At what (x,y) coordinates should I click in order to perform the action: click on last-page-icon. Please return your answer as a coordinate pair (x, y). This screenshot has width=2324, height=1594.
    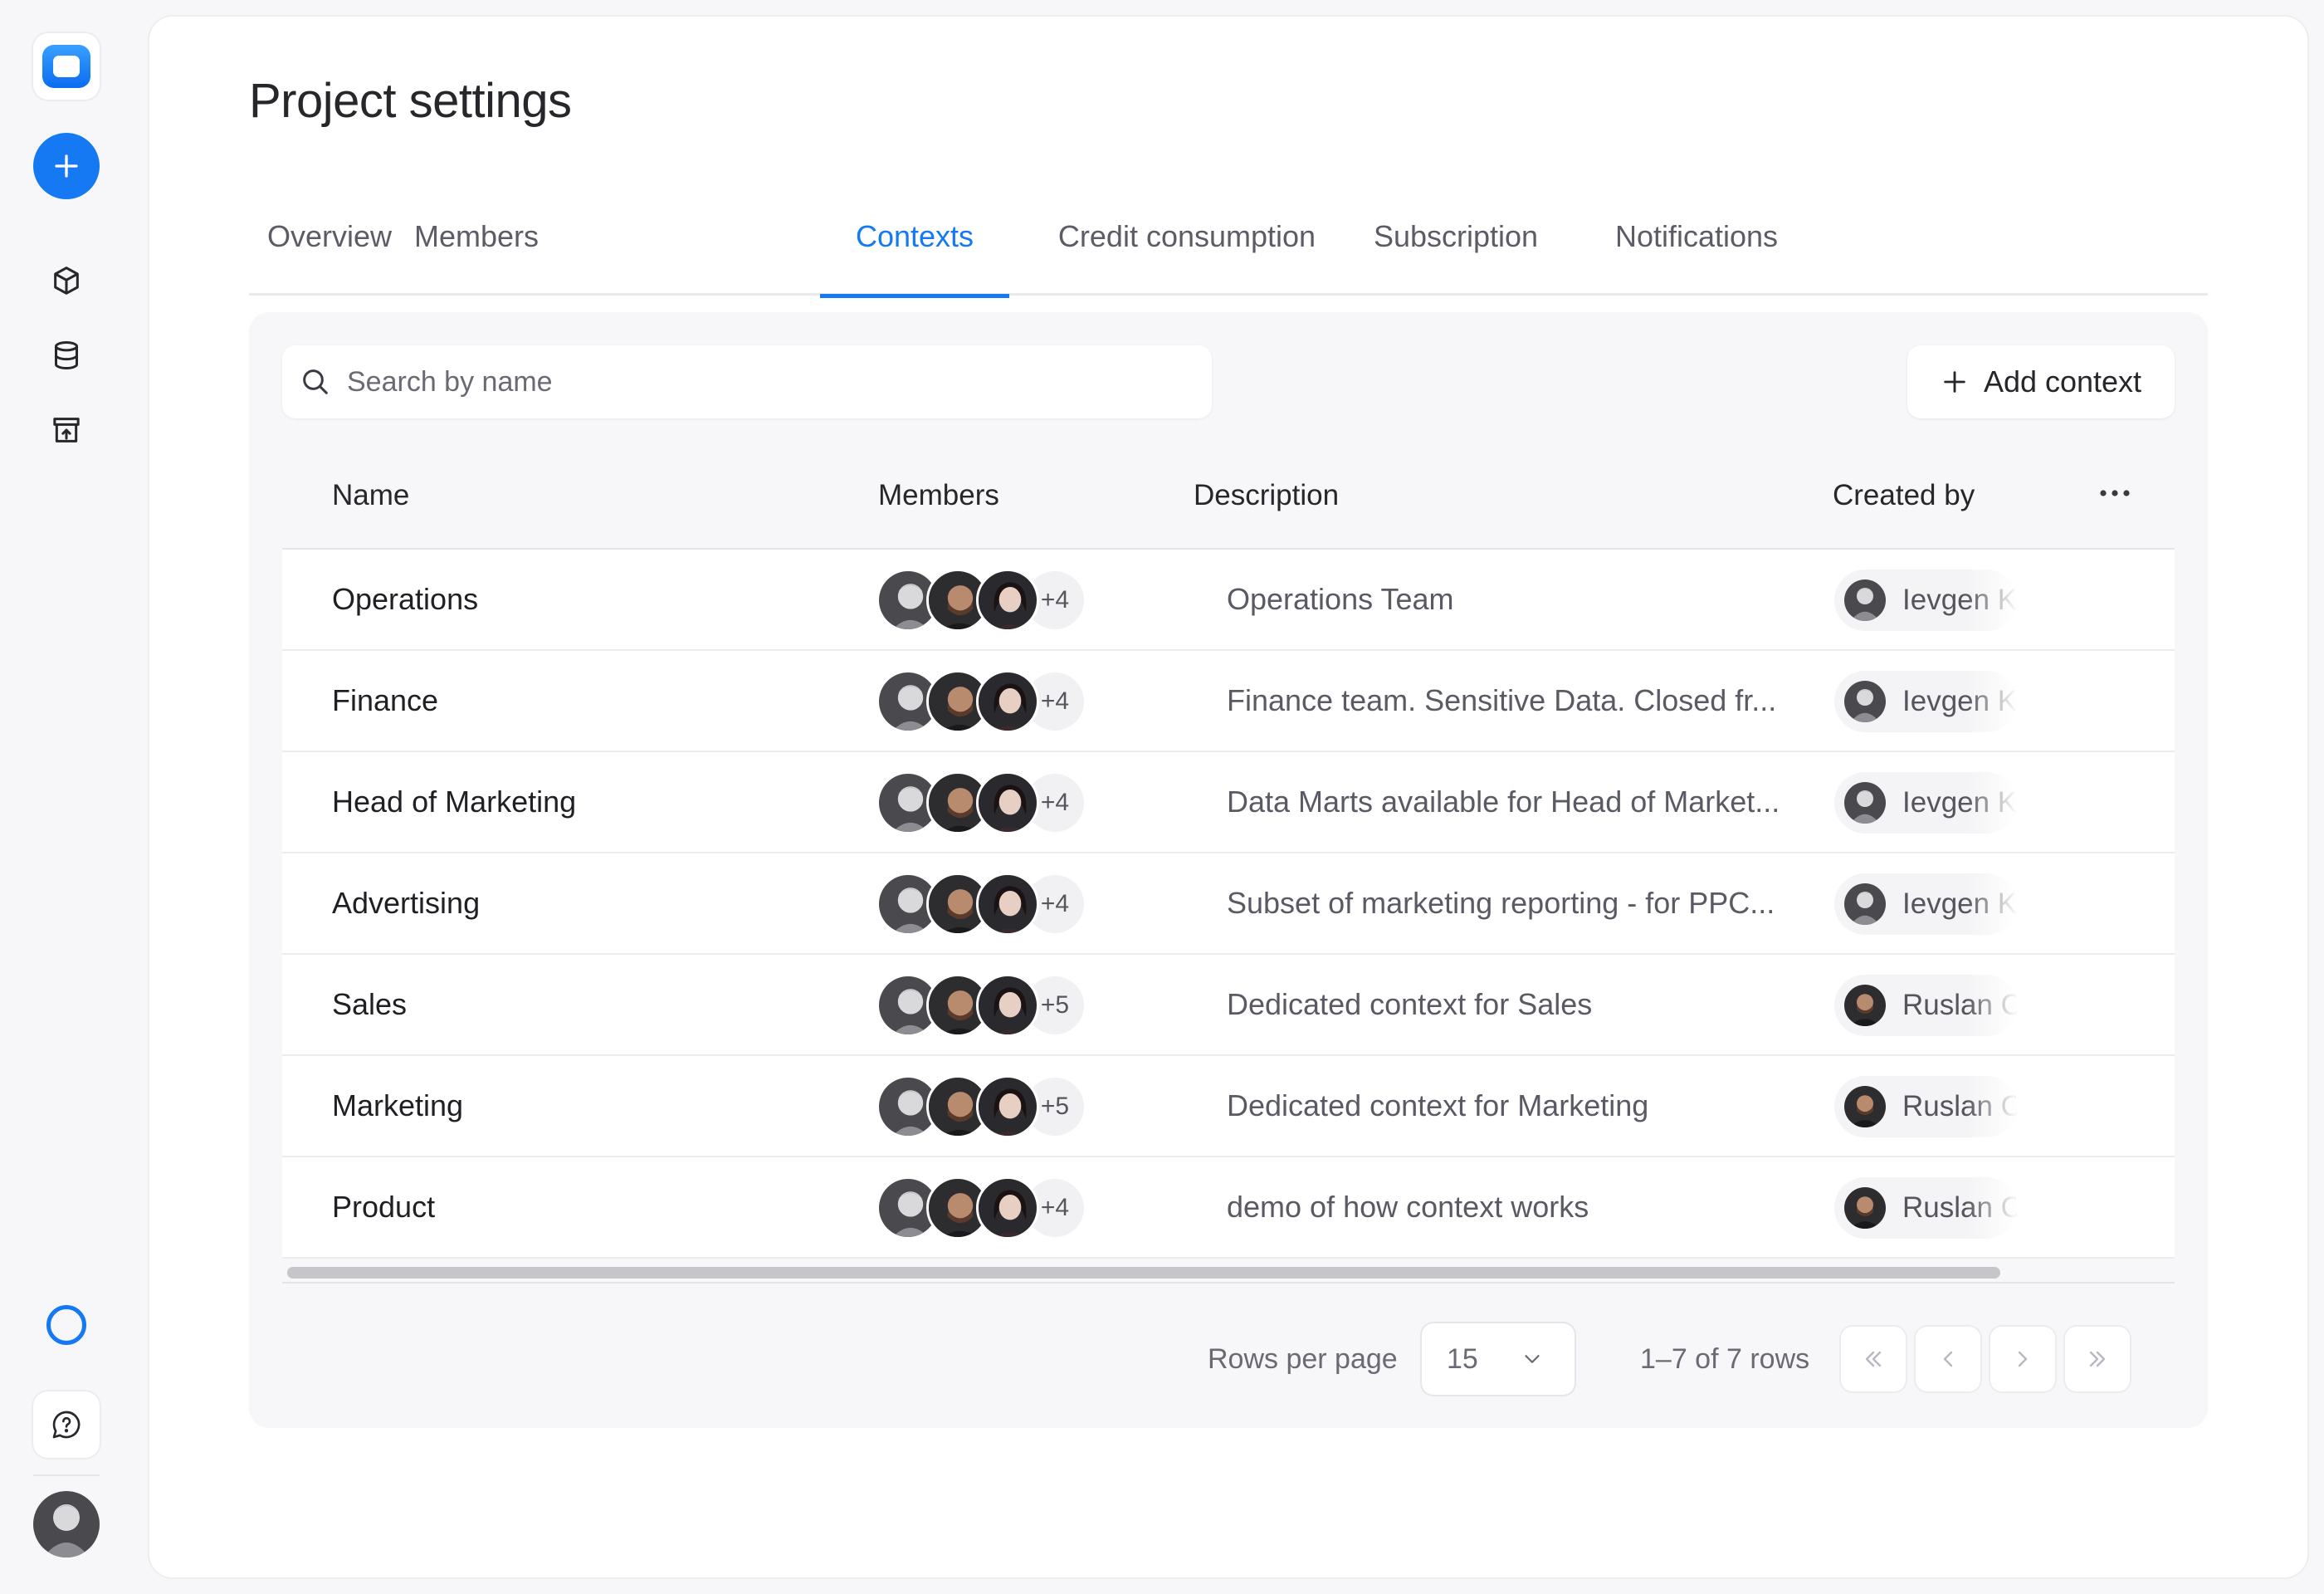
    Looking at the image, I should click on (2097, 1359).